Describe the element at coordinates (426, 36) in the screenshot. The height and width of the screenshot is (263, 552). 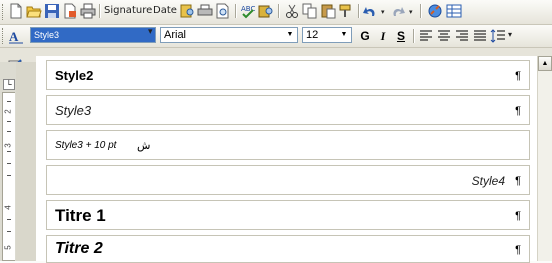
I see `align-left-icon` at that location.